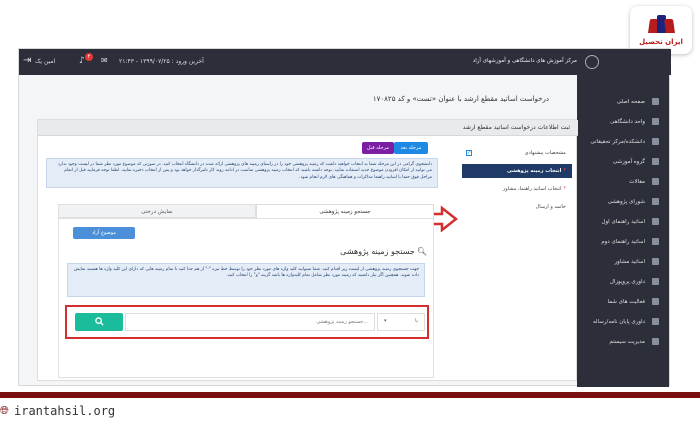 This screenshot has width=700, height=430. What do you see at coordinates (655, 341) in the screenshot?
I see `gear-icon` at bounding box center [655, 341].